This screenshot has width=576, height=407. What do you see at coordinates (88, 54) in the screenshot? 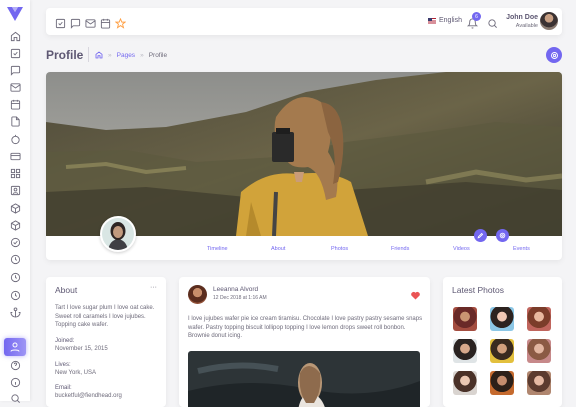
I see `breadcrumb-divider` at bounding box center [88, 54].